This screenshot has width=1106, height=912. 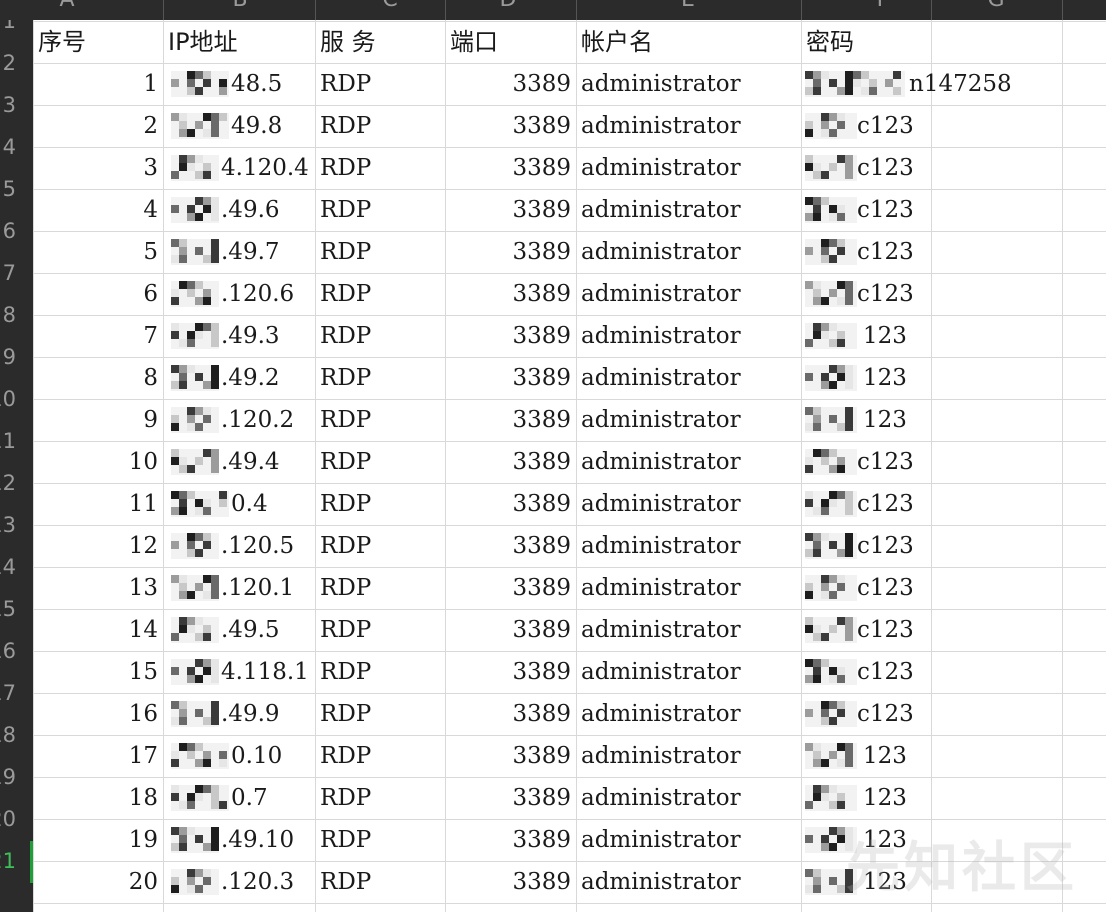 I want to click on row-header-19: 19, so click(x=8, y=777).